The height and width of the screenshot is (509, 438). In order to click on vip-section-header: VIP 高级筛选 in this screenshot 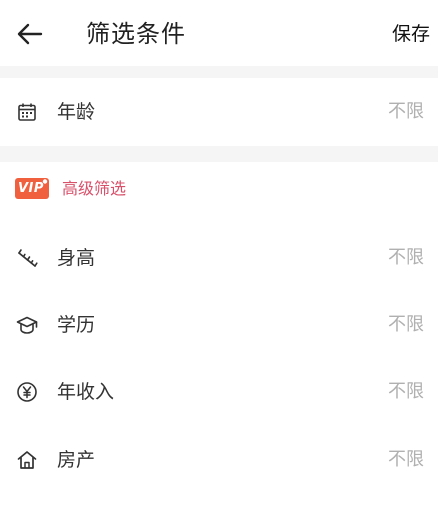, I will do `click(219, 189)`.